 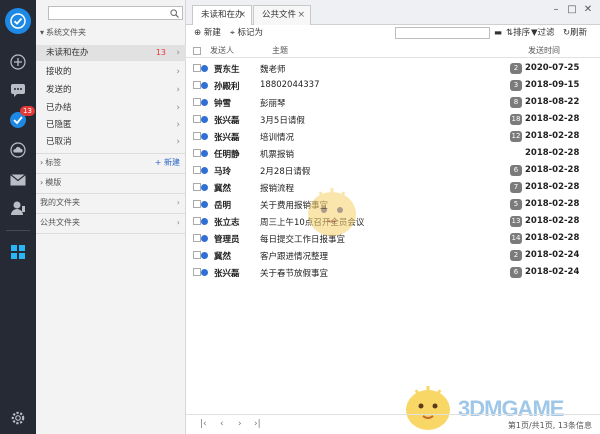 I want to click on table-row: 张兴磊 培训情况 12 2018-02-28, so click(x=393, y=136).